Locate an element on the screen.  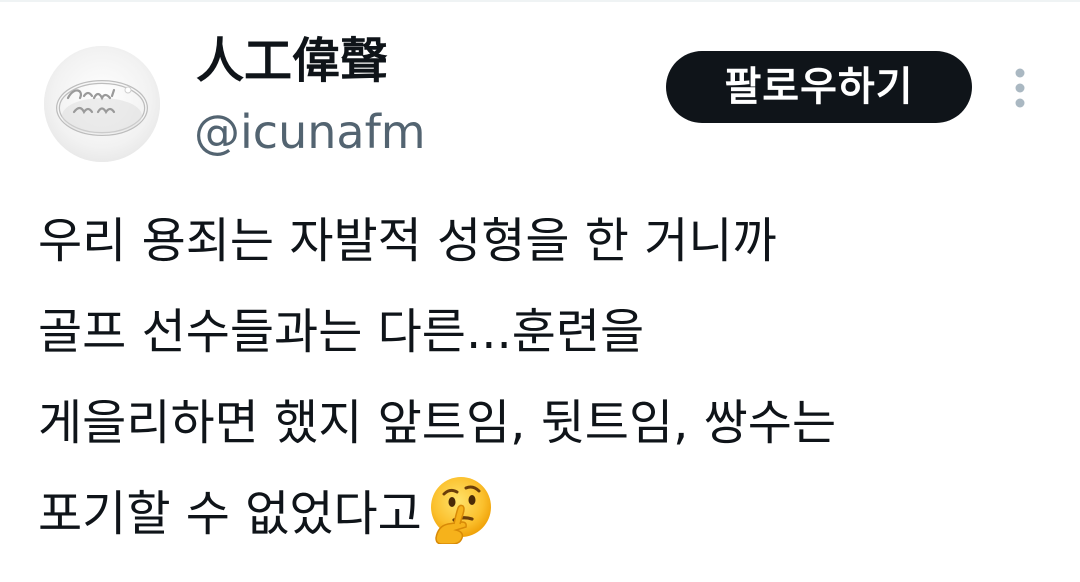
more-options-button is located at coordinates (1020, 88).